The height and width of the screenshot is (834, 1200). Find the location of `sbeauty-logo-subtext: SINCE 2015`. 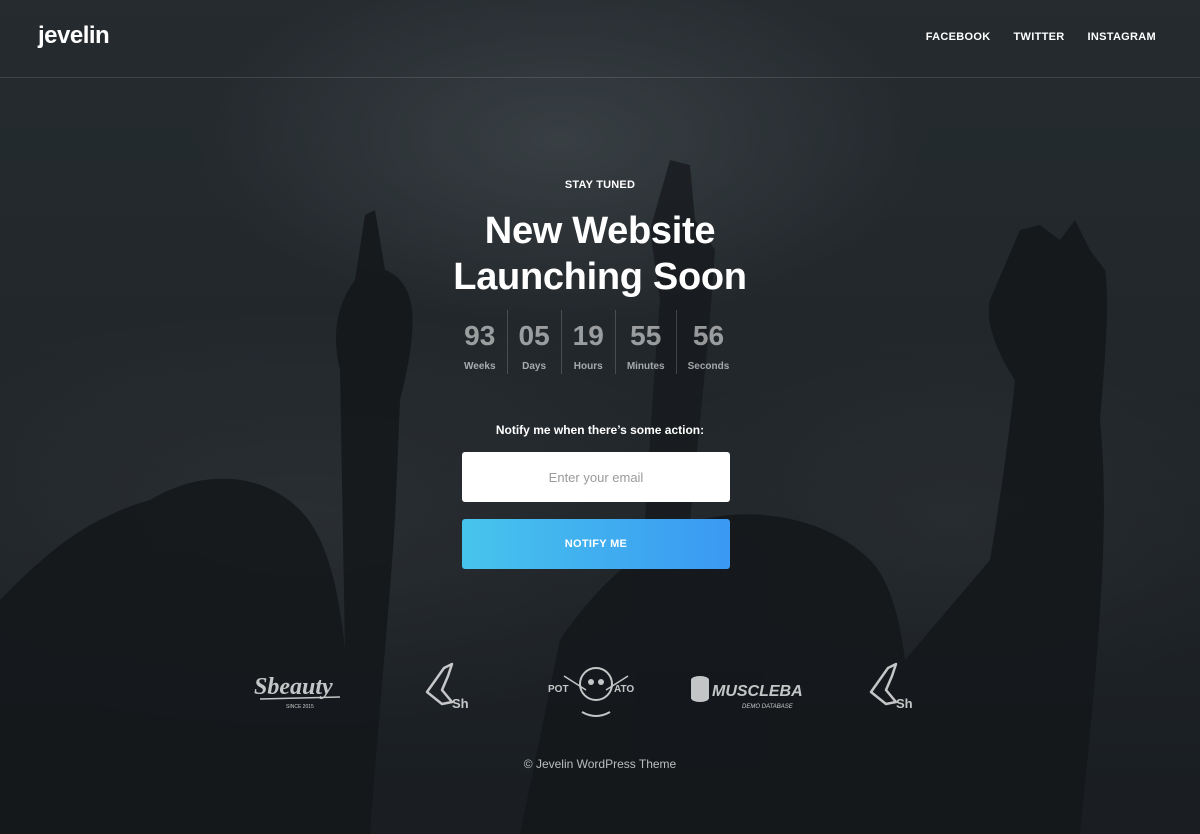

sbeauty-logo-subtext: SINCE 2015 is located at coordinates (300, 707).